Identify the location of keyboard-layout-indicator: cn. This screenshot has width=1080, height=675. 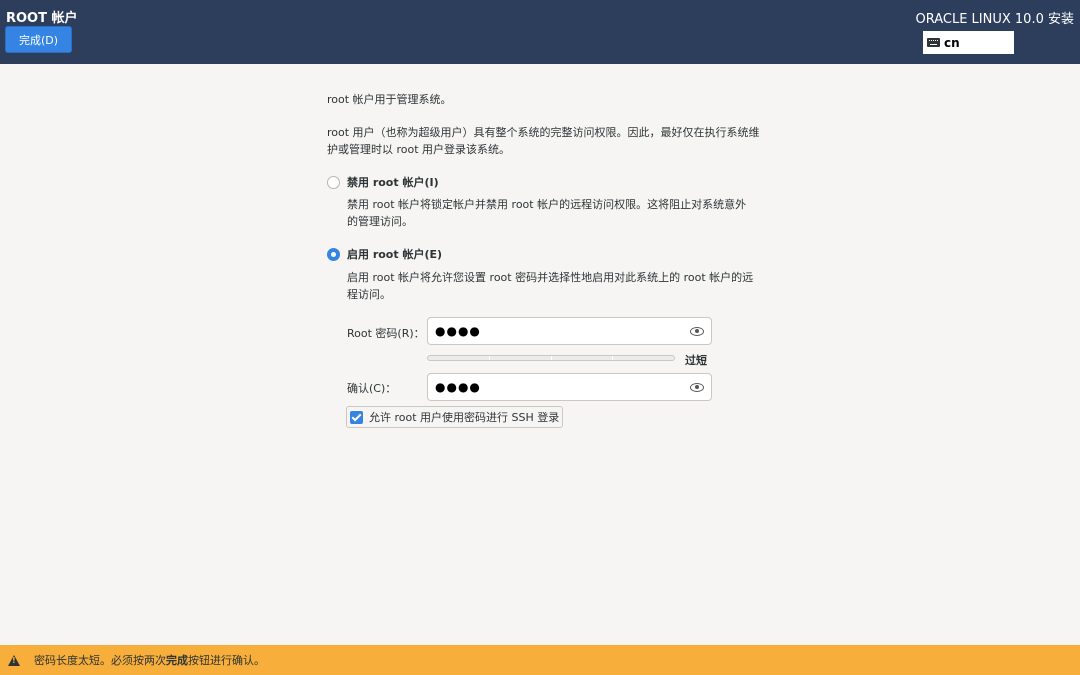
(968, 42).